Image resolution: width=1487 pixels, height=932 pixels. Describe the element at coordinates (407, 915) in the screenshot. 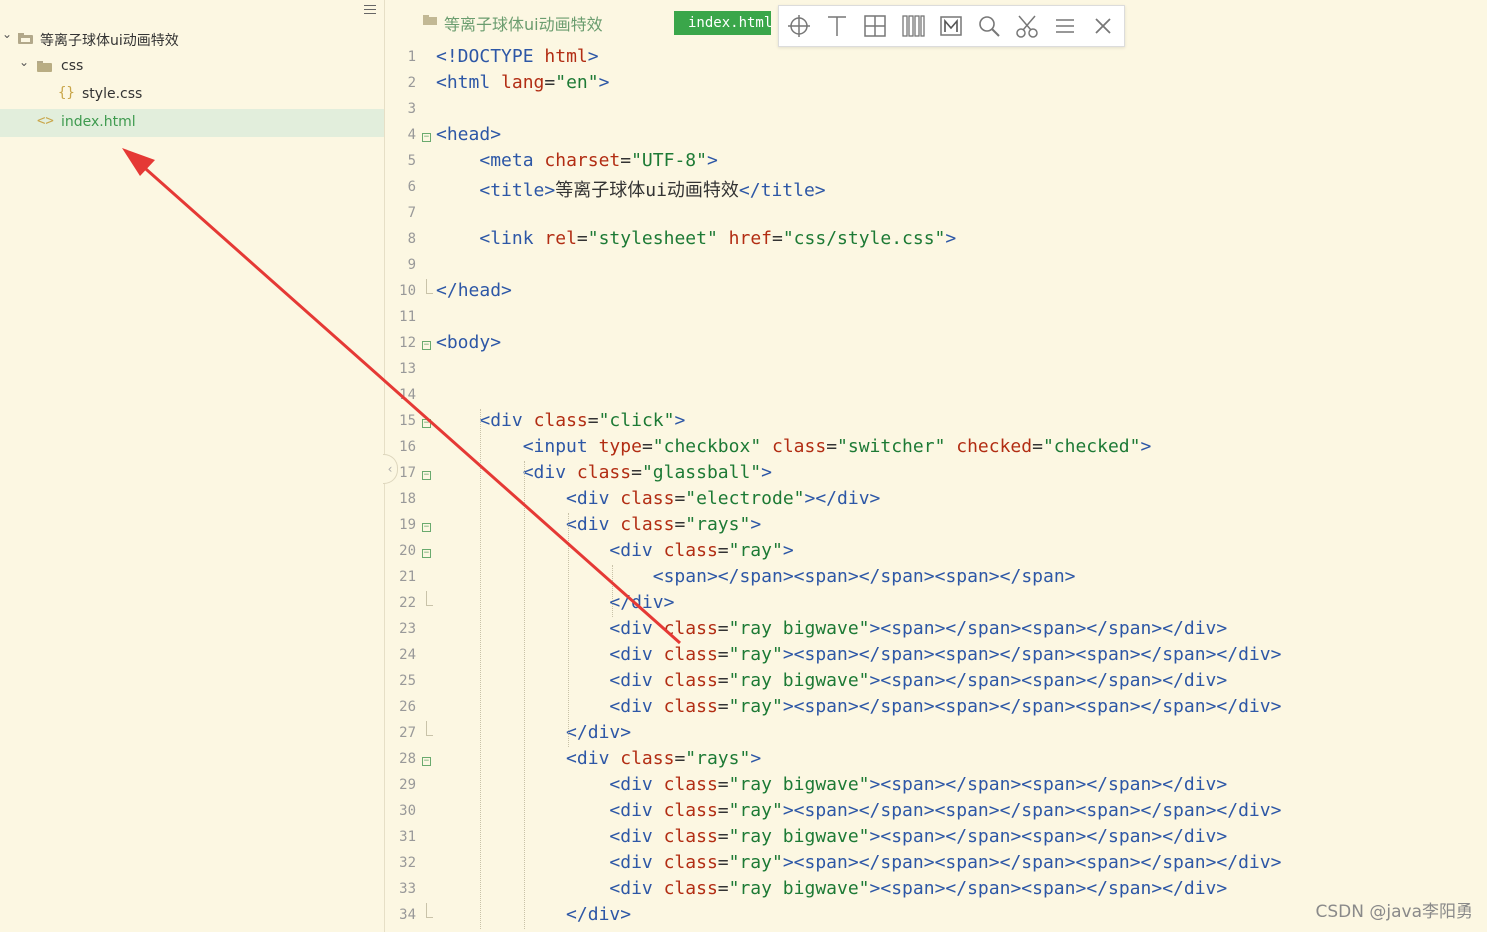

I see `line-number: 34` at that location.